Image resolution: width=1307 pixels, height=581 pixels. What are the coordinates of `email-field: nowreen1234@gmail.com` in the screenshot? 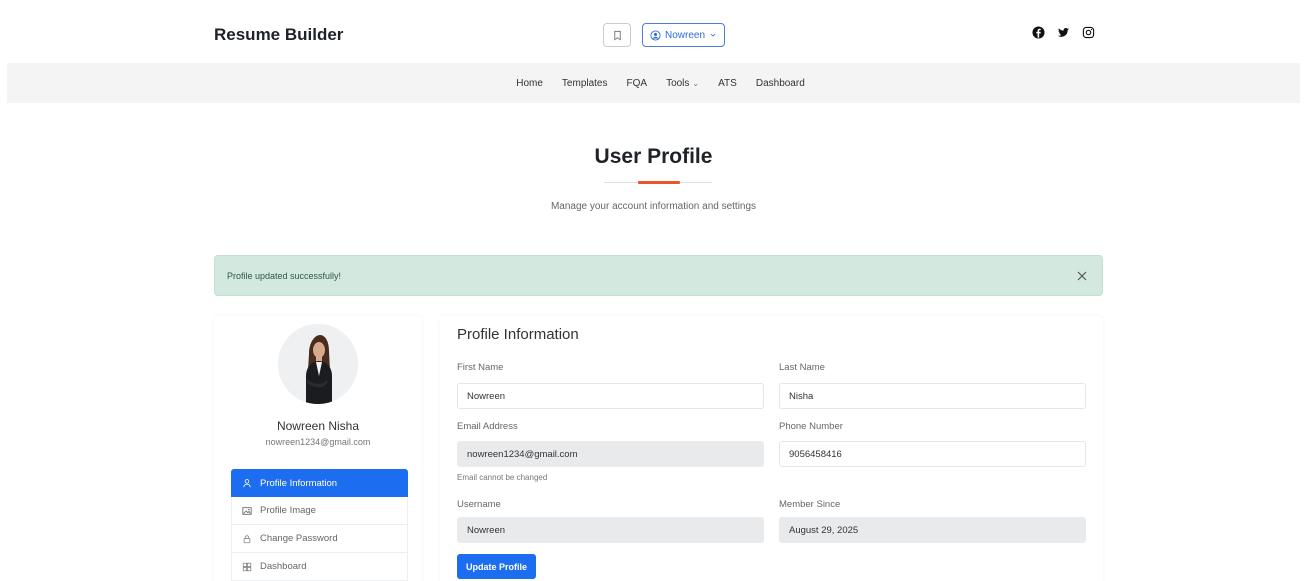 It's located at (610, 454).